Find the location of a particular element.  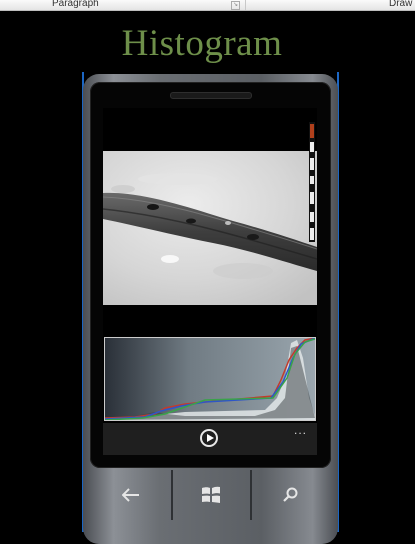

paragraph-group-label: Paragraph is located at coordinates (75, 4).